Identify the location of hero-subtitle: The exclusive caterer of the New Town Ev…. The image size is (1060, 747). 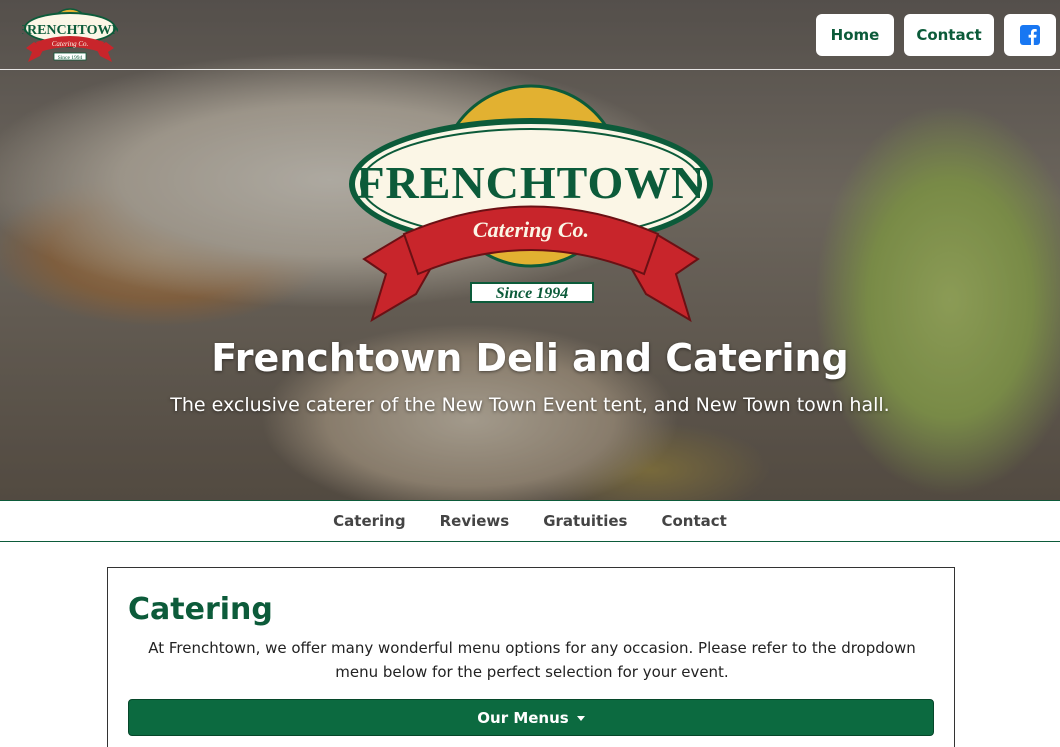
(530, 405).